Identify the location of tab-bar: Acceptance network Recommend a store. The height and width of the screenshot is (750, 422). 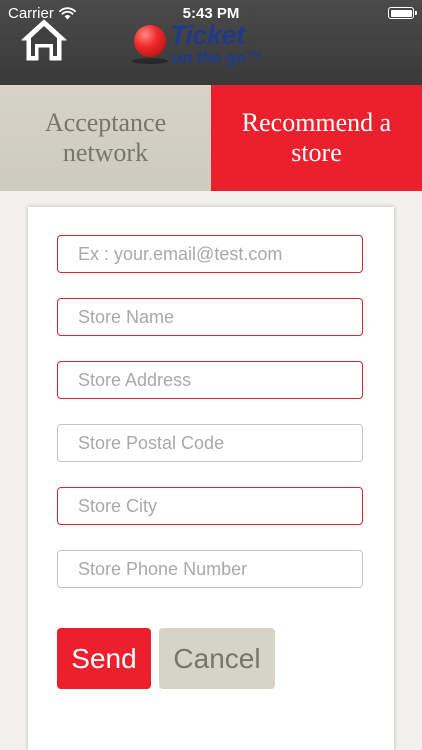
(211, 138).